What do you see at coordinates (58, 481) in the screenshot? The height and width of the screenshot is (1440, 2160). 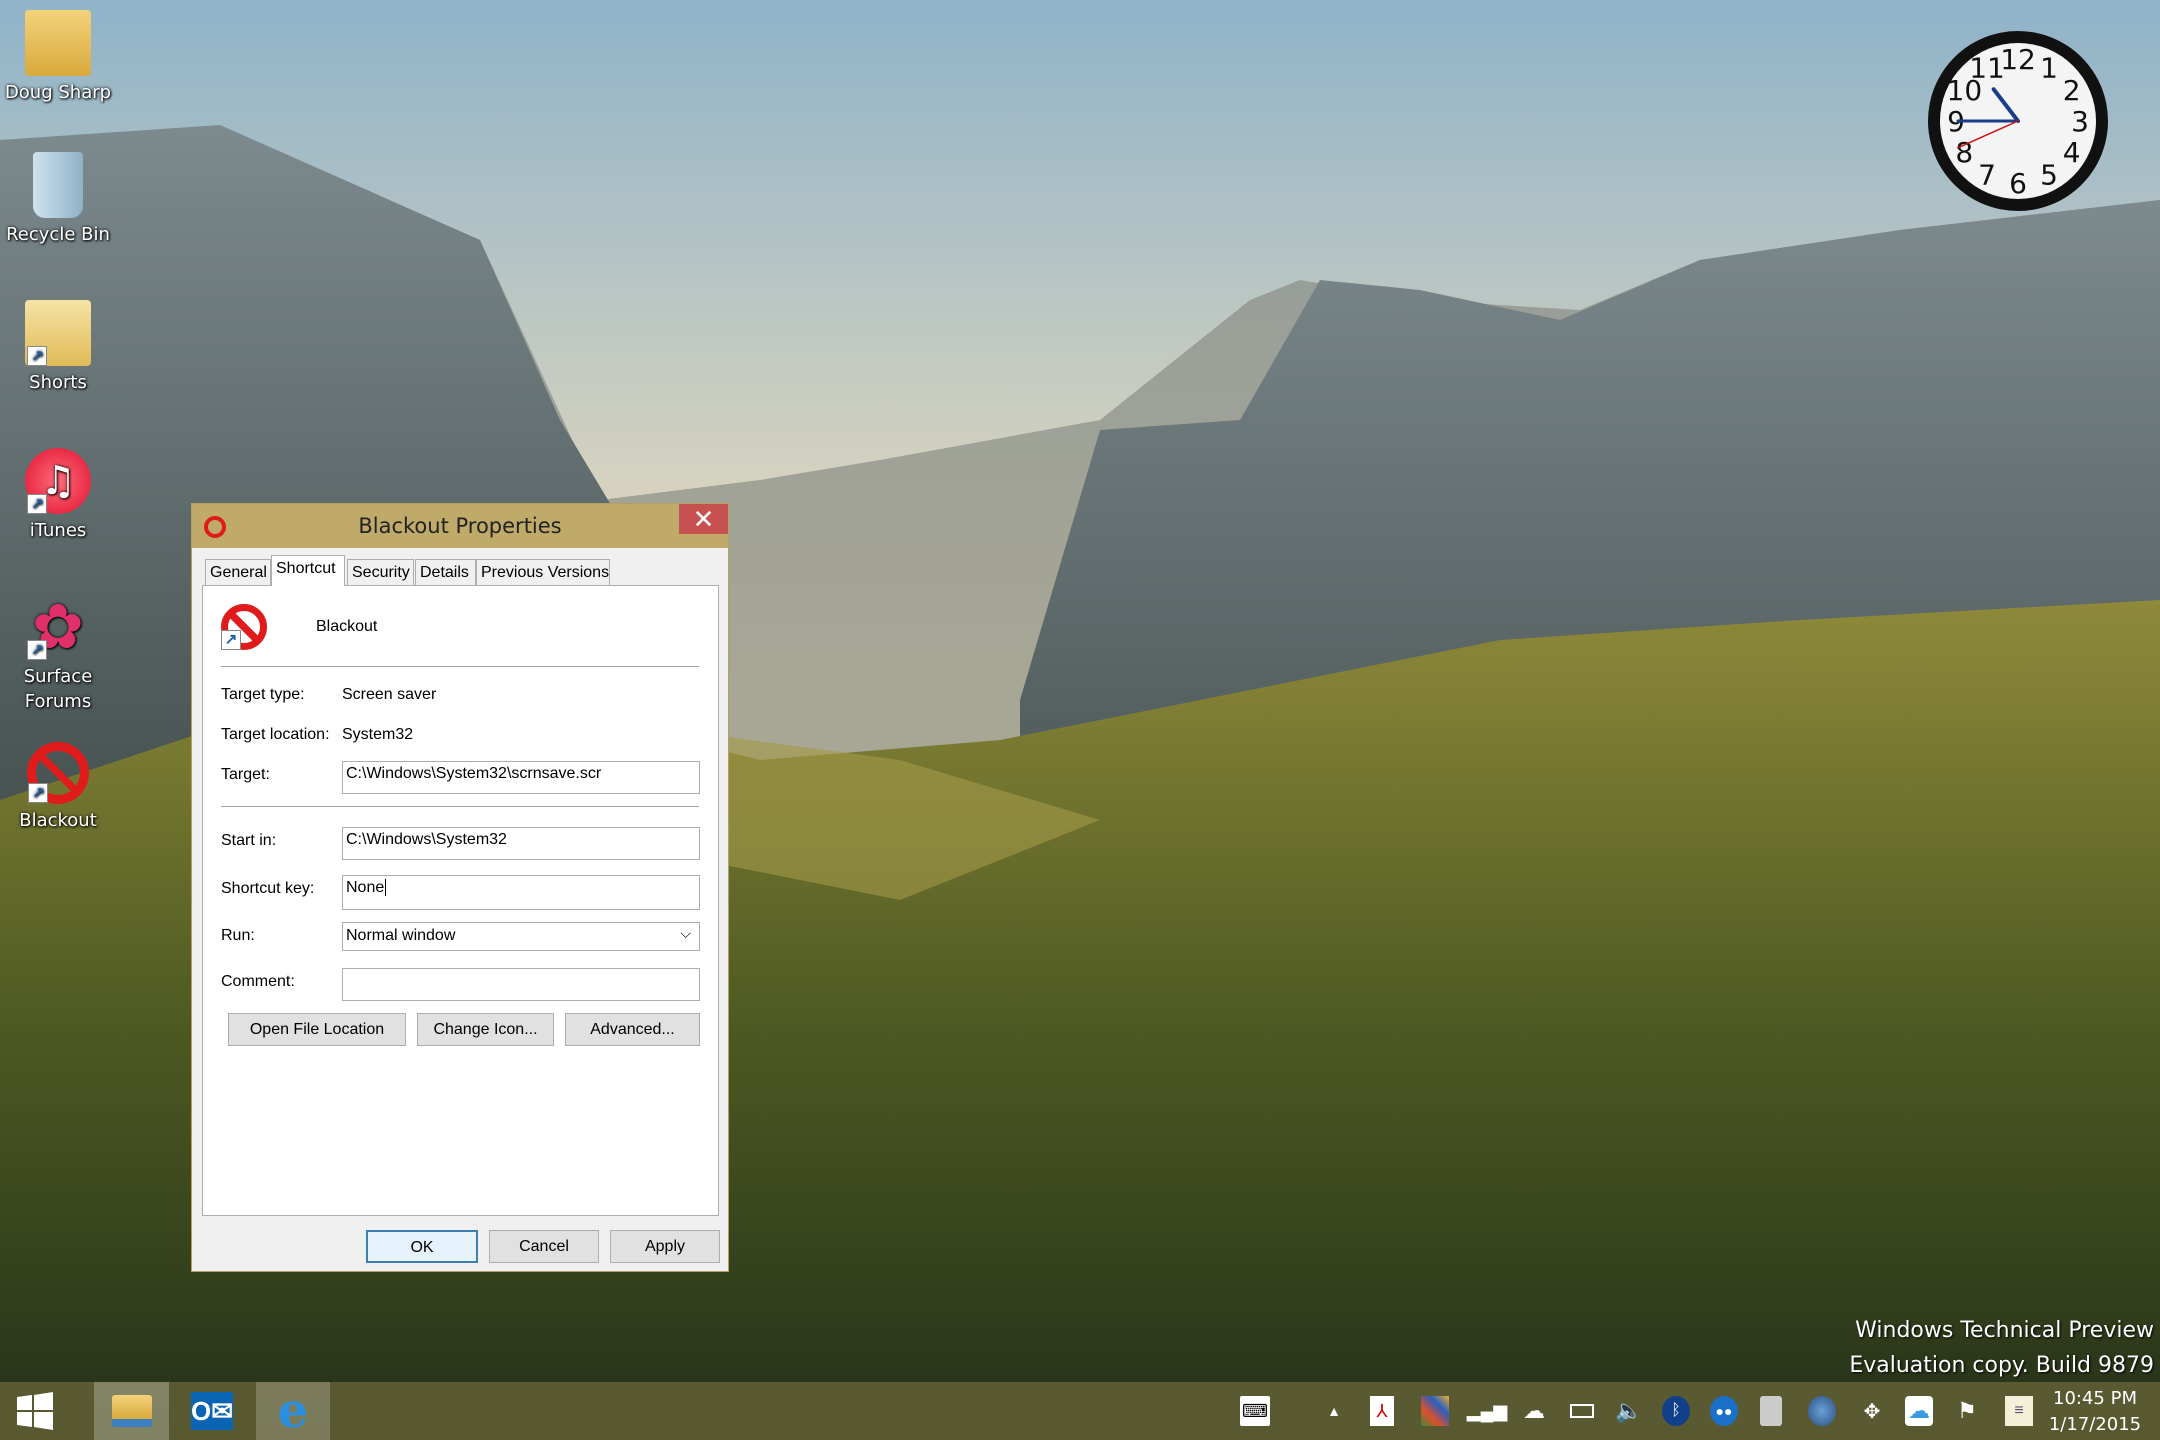 I see `itunes-icon: ♫ ↗` at bounding box center [58, 481].